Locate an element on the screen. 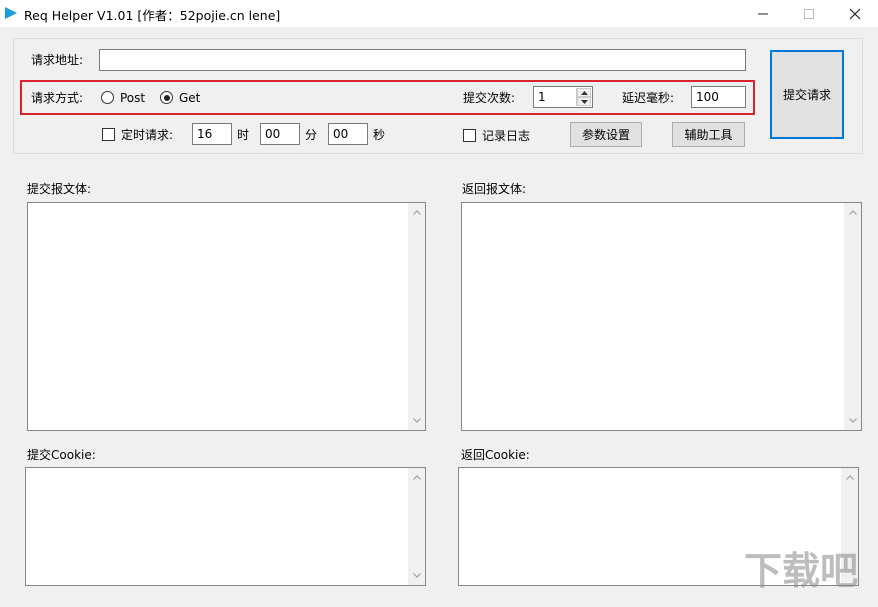 The height and width of the screenshot is (607, 878). submit-count-value: 1 is located at coordinates (542, 97).